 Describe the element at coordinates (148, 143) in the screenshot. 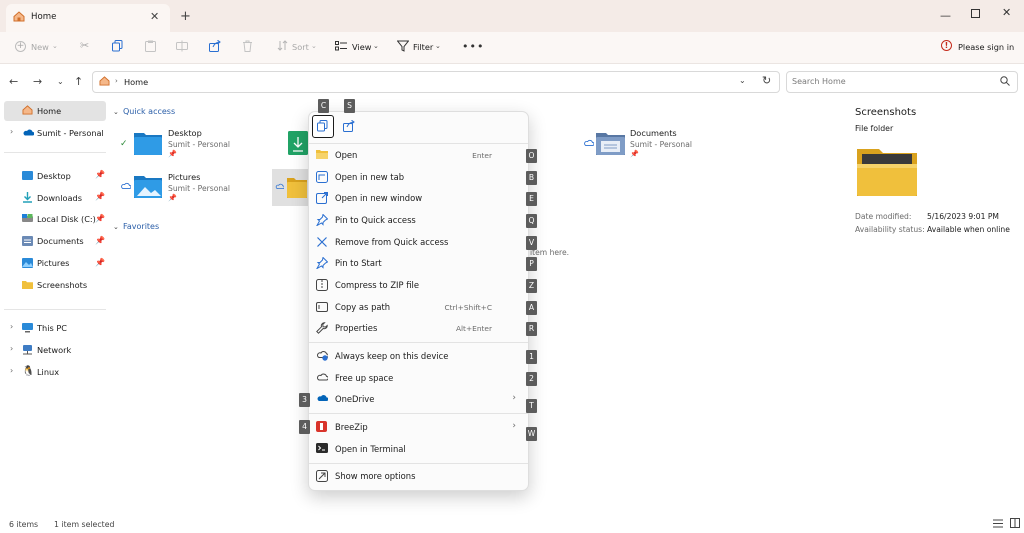

I see `desktop-folder-icon` at that location.